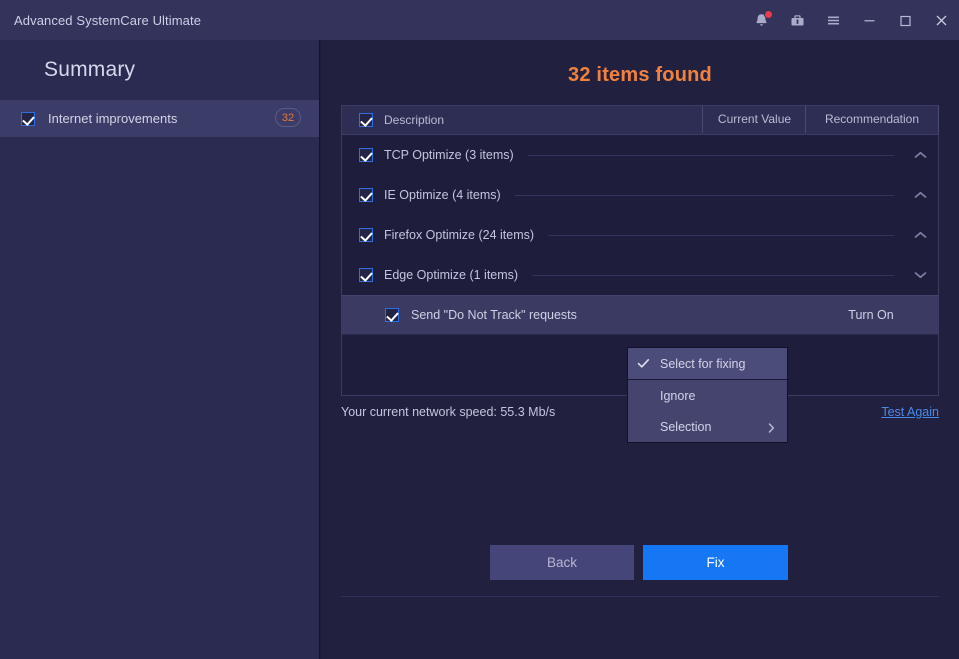 Image resolution: width=959 pixels, height=659 pixels. Describe the element at coordinates (910, 412) in the screenshot. I see `test-again-link: Test Again` at that location.